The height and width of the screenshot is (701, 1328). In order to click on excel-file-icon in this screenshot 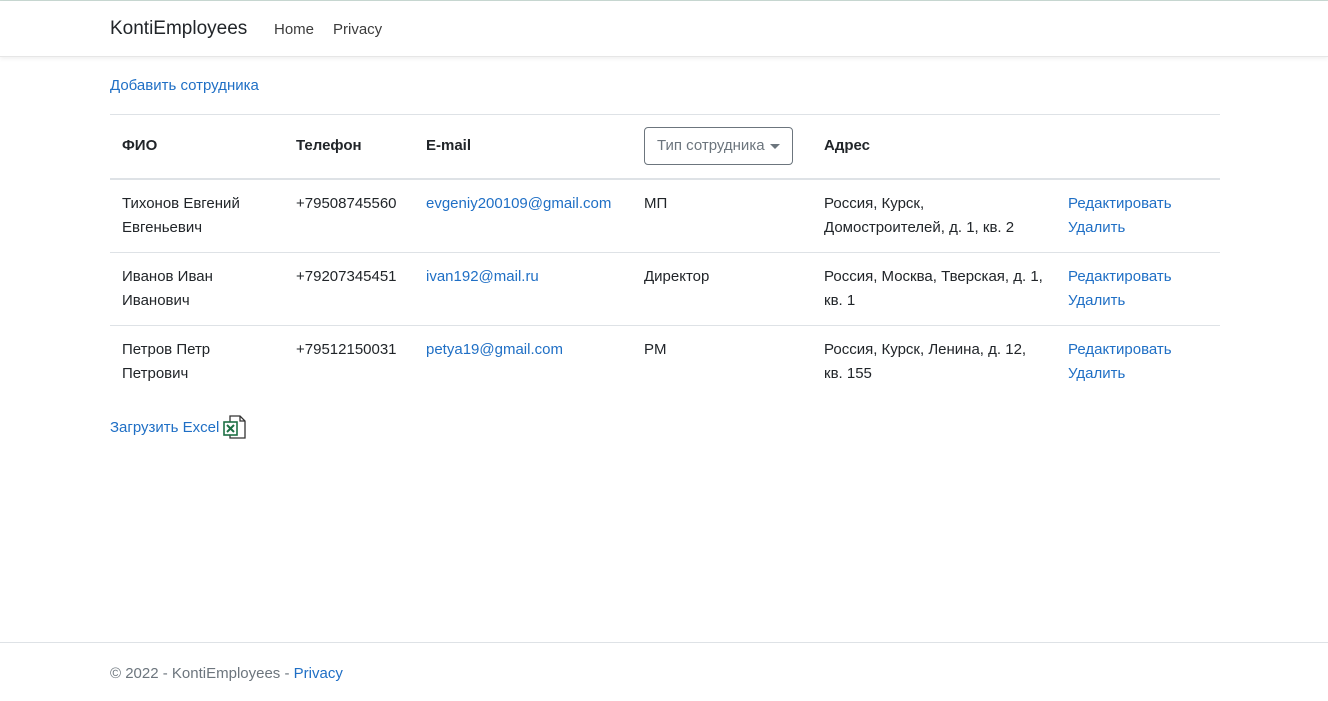, I will do `click(234, 427)`.